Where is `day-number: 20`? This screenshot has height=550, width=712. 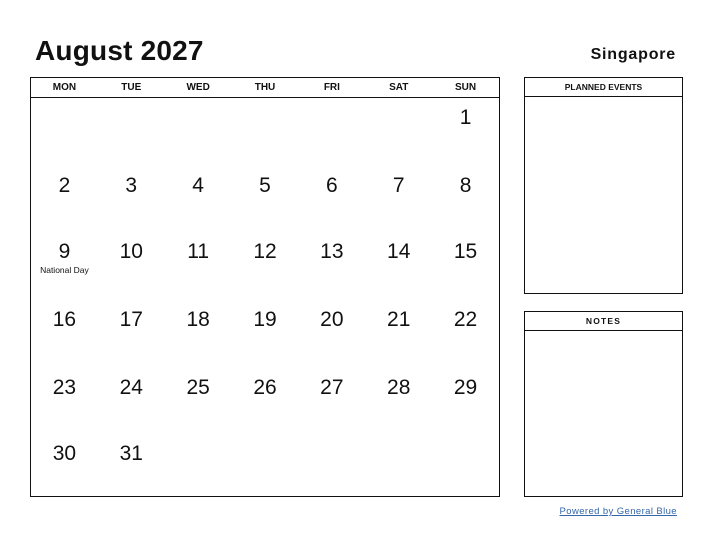
day-number: 20 is located at coordinates (332, 319).